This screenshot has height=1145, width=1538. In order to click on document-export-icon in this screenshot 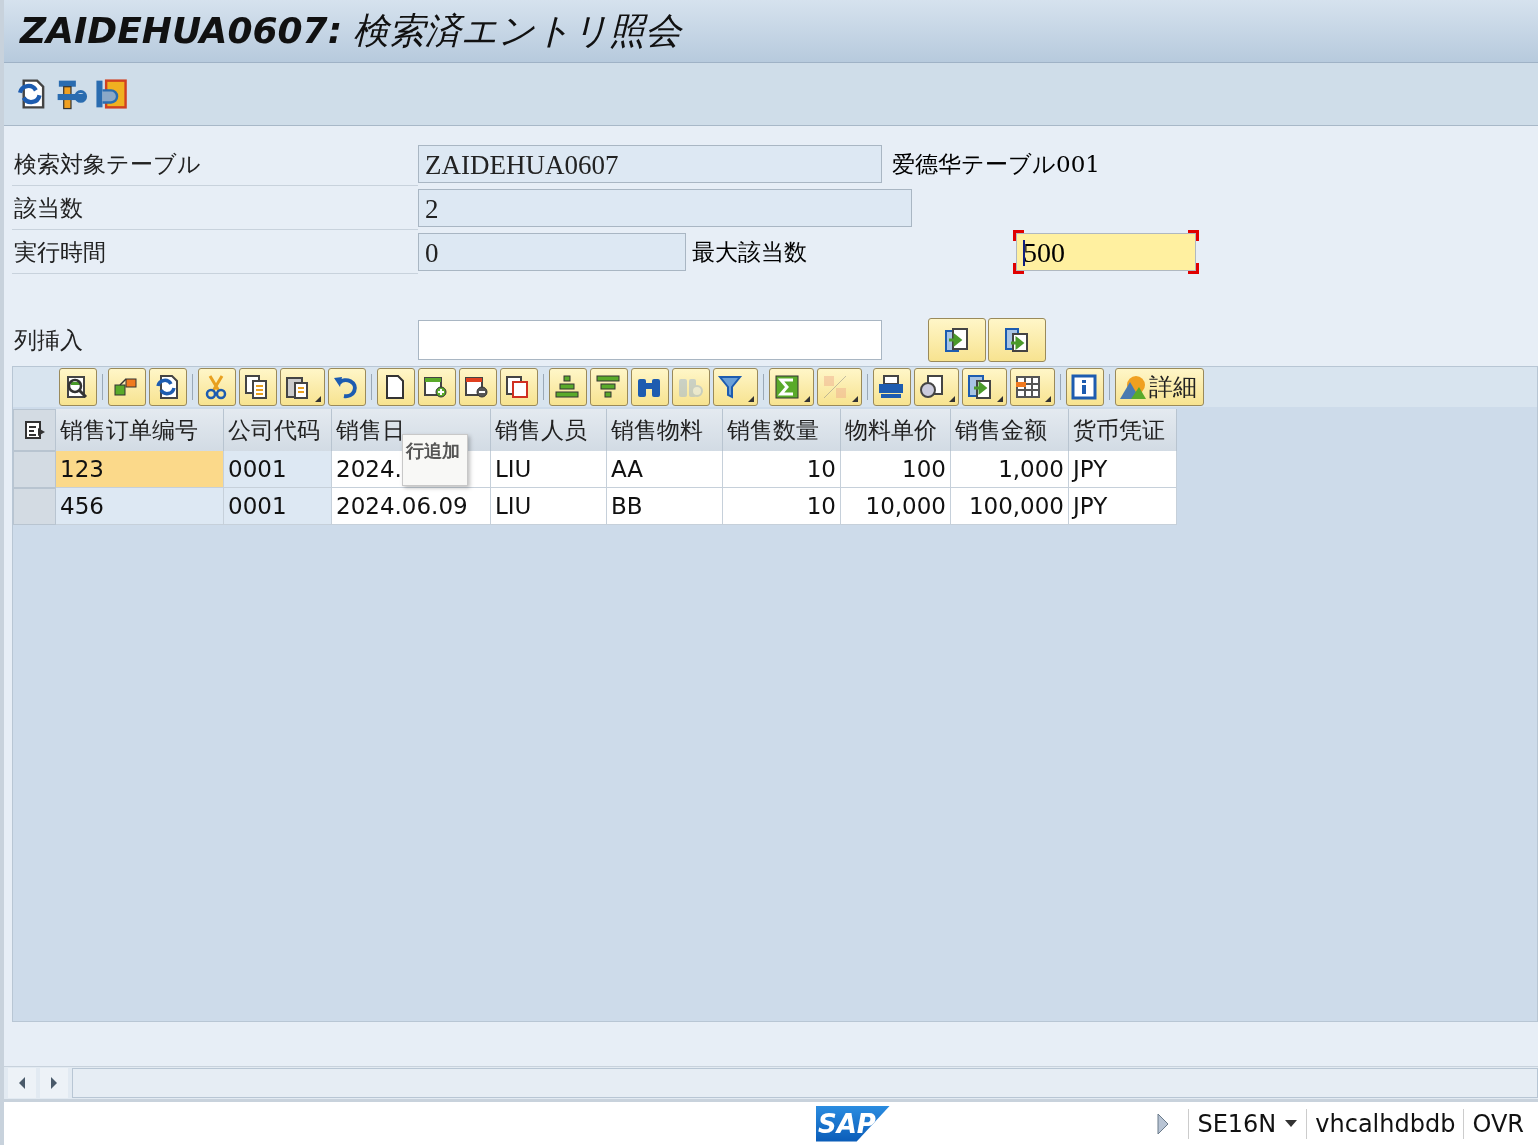, I will do `click(1017, 340)`.